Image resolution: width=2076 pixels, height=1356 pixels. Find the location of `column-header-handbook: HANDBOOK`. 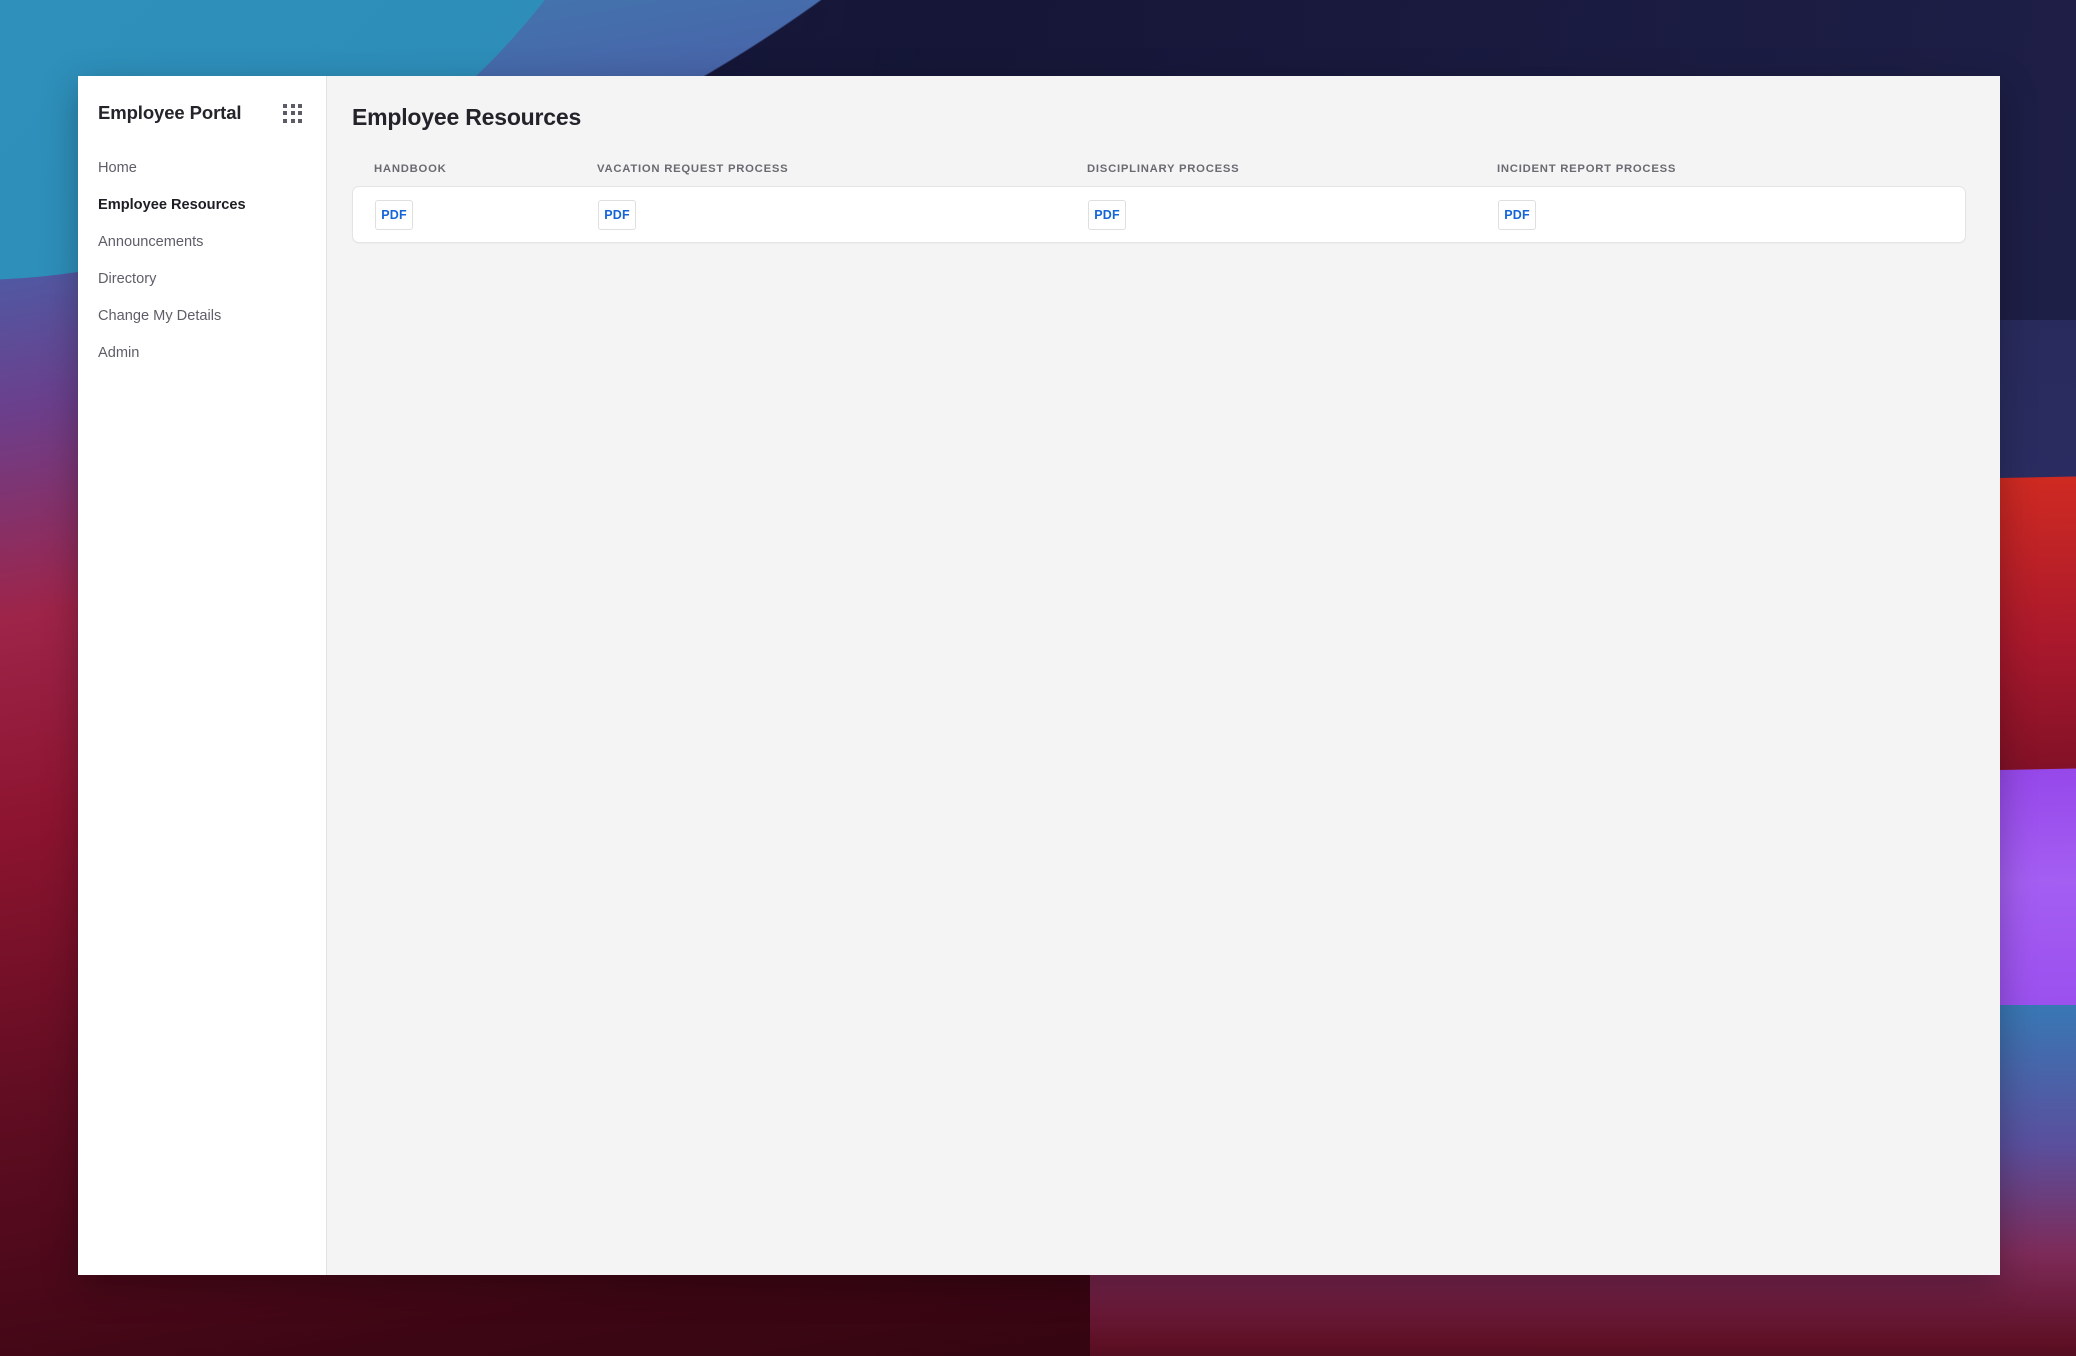

column-header-handbook: HANDBOOK is located at coordinates (410, 169).